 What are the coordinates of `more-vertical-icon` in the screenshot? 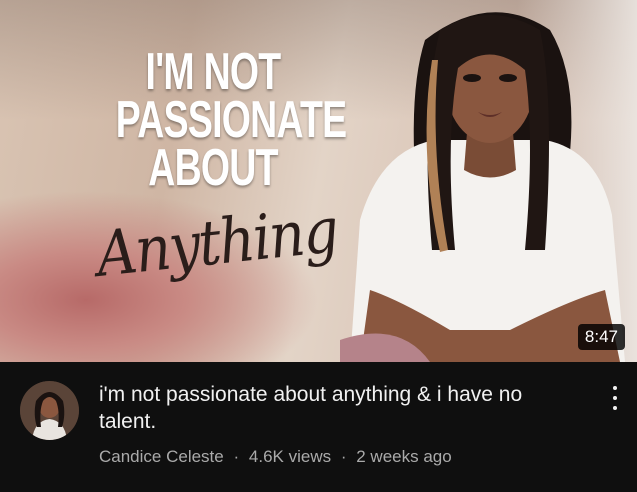 It's located at (615, 398).